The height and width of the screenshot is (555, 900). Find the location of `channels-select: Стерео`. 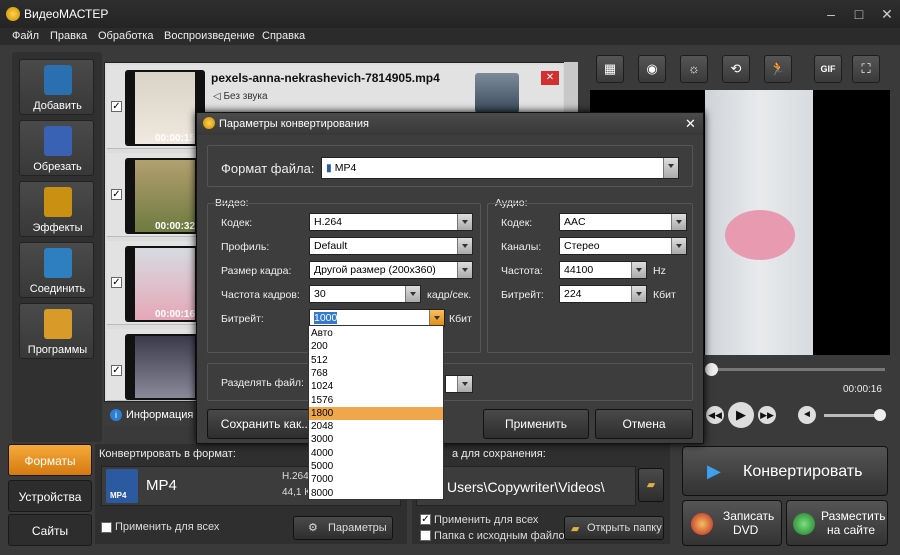

channels-select: Стерео is located at coordinates (623, 246).